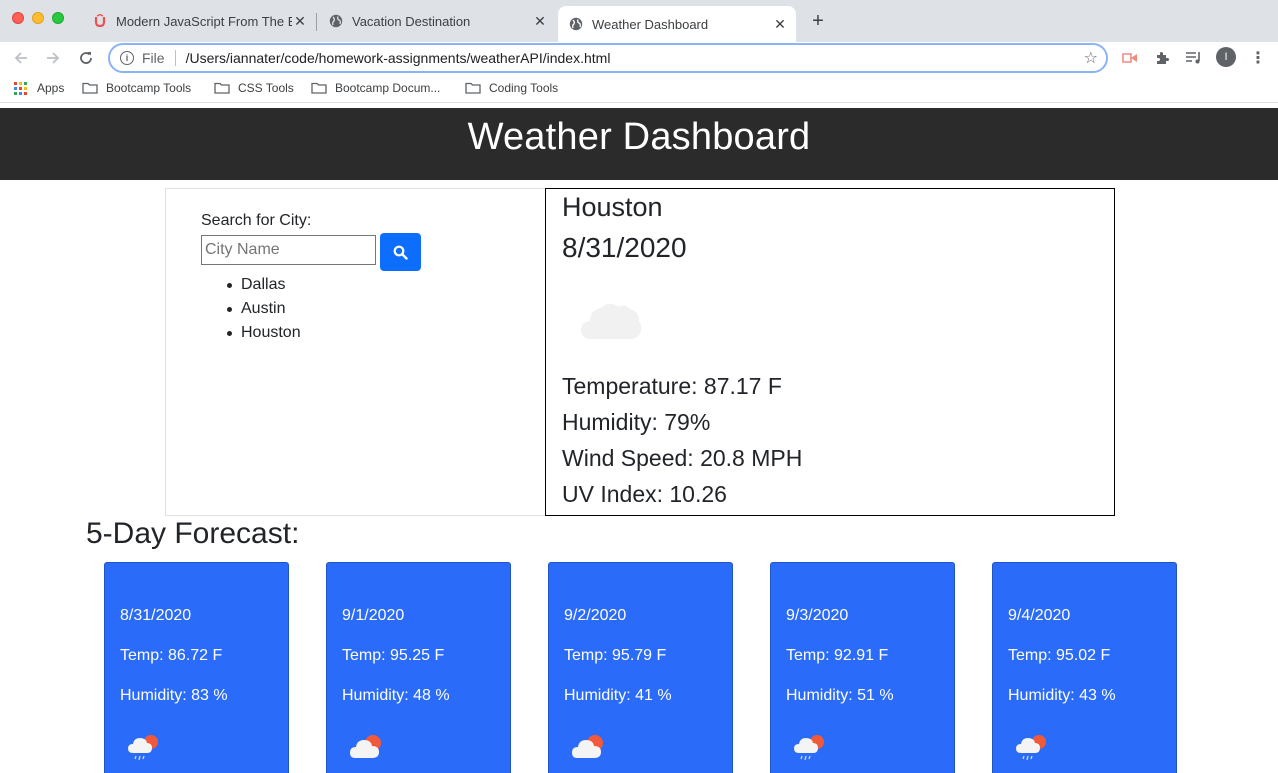 This screenshot has width=1278, height=773. I want to click on history-item-austin: Austin, so click(251, 309).